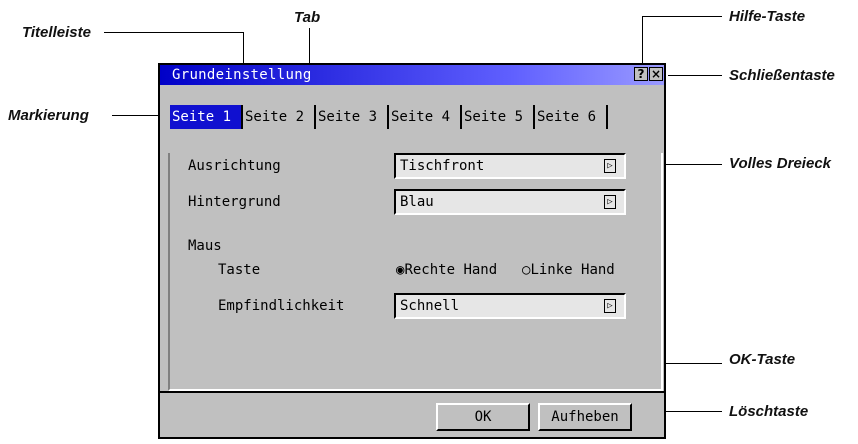 The height and width of the screenshot is (444, 858). Describe the element at coordinates (641, 74) in the screenshot. I see `help-button: ?` at that location.